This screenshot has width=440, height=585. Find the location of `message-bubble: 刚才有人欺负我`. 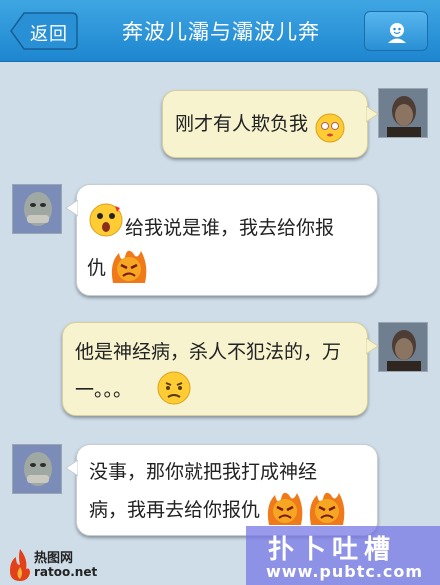

message-bubble: 刚才有人欺负我 is located at coordinates (265, 124).